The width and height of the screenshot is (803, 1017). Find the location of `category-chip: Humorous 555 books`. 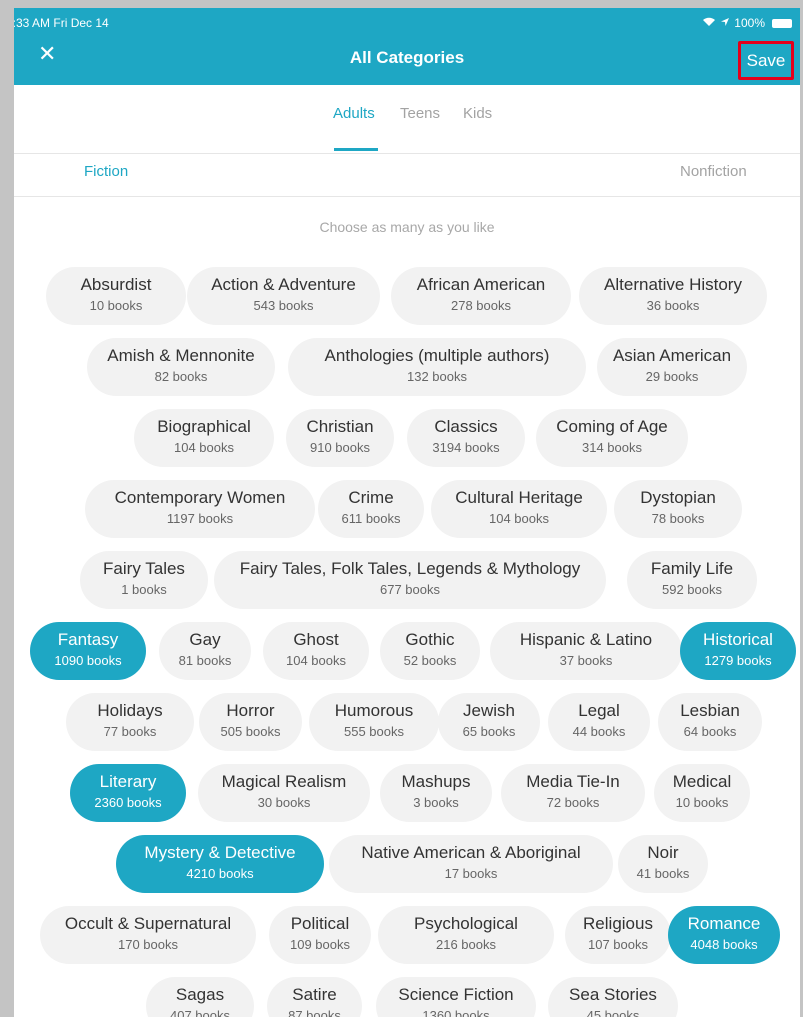

category-chip: Humorous 555 books is located at coordinates (374, 722).